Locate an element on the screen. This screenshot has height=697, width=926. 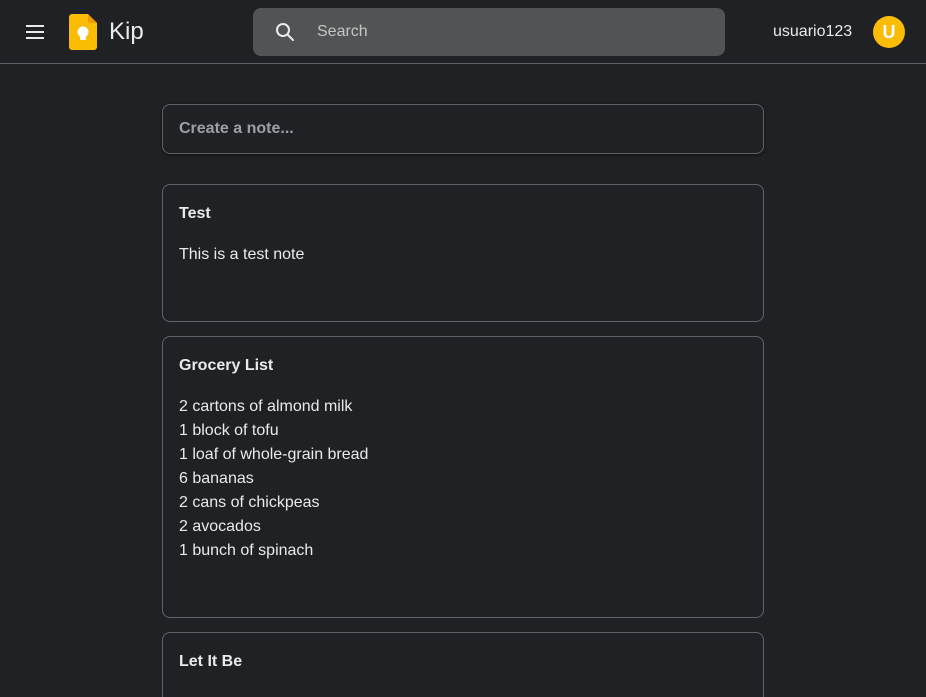
search-bar is located at coordinates (489, 32).